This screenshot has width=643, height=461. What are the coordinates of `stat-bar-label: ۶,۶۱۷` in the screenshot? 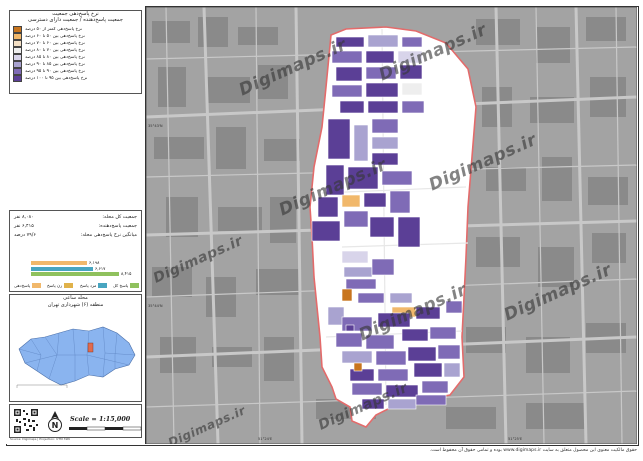 It's located at (100, 268).